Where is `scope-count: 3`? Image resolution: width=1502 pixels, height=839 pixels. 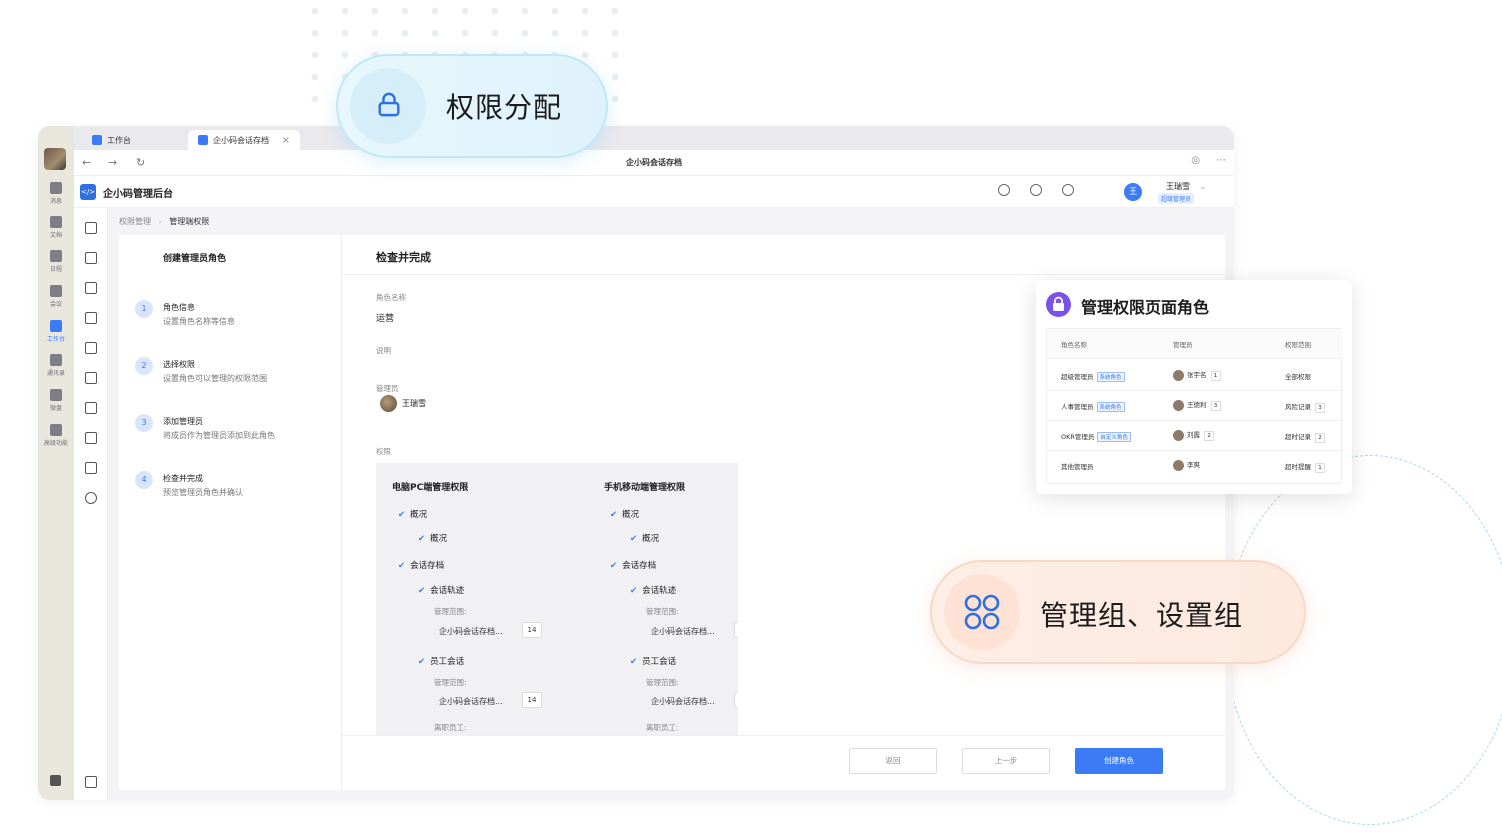
scope-count: 3 is located at coordinates (1320, 408).